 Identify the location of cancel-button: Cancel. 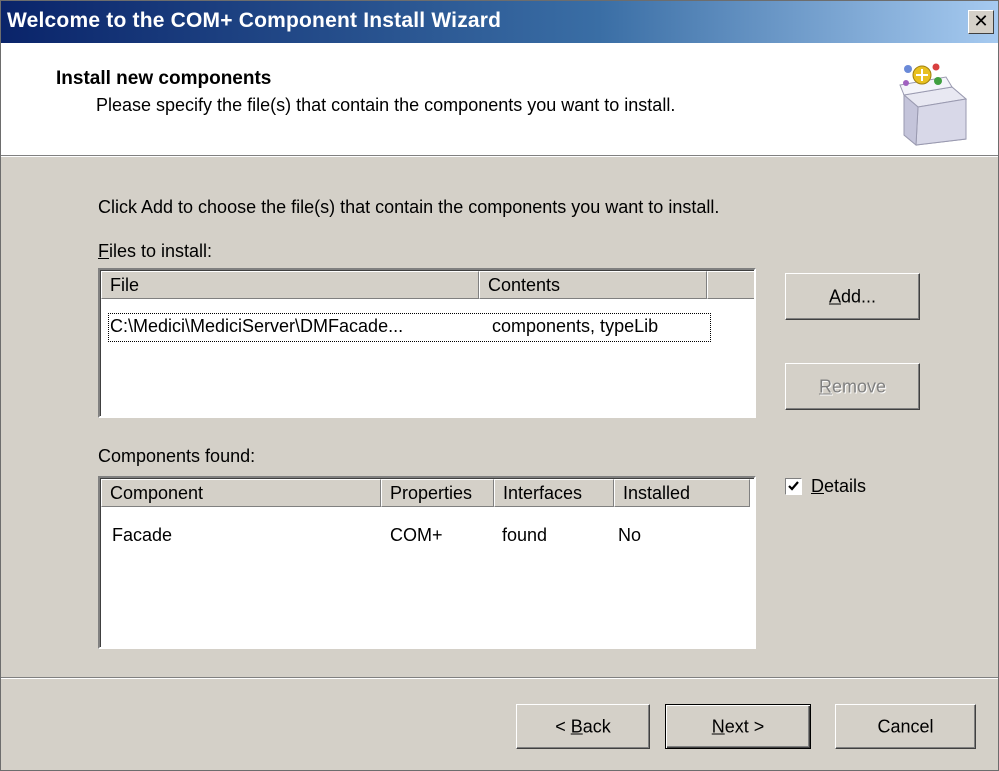
(905, 726).